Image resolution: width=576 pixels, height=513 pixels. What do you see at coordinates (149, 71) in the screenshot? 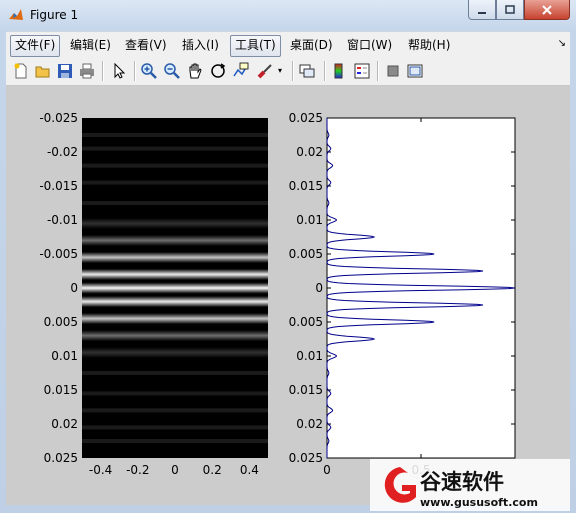
I see `zoom-in-icon` at bounding box center [149, 71].